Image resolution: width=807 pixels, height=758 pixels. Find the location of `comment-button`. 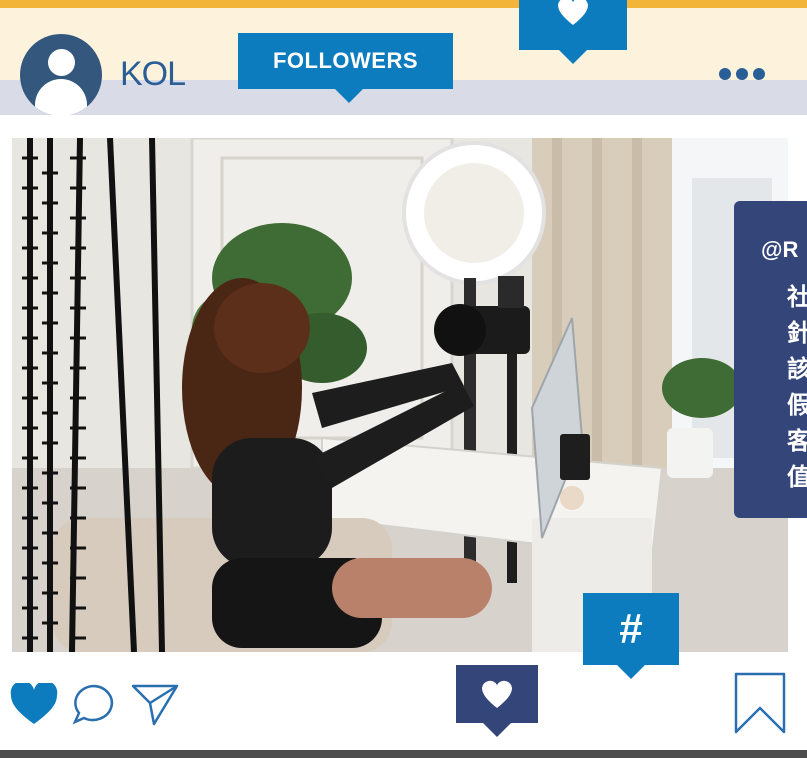

comment-button is located at coordinates (94, 706).